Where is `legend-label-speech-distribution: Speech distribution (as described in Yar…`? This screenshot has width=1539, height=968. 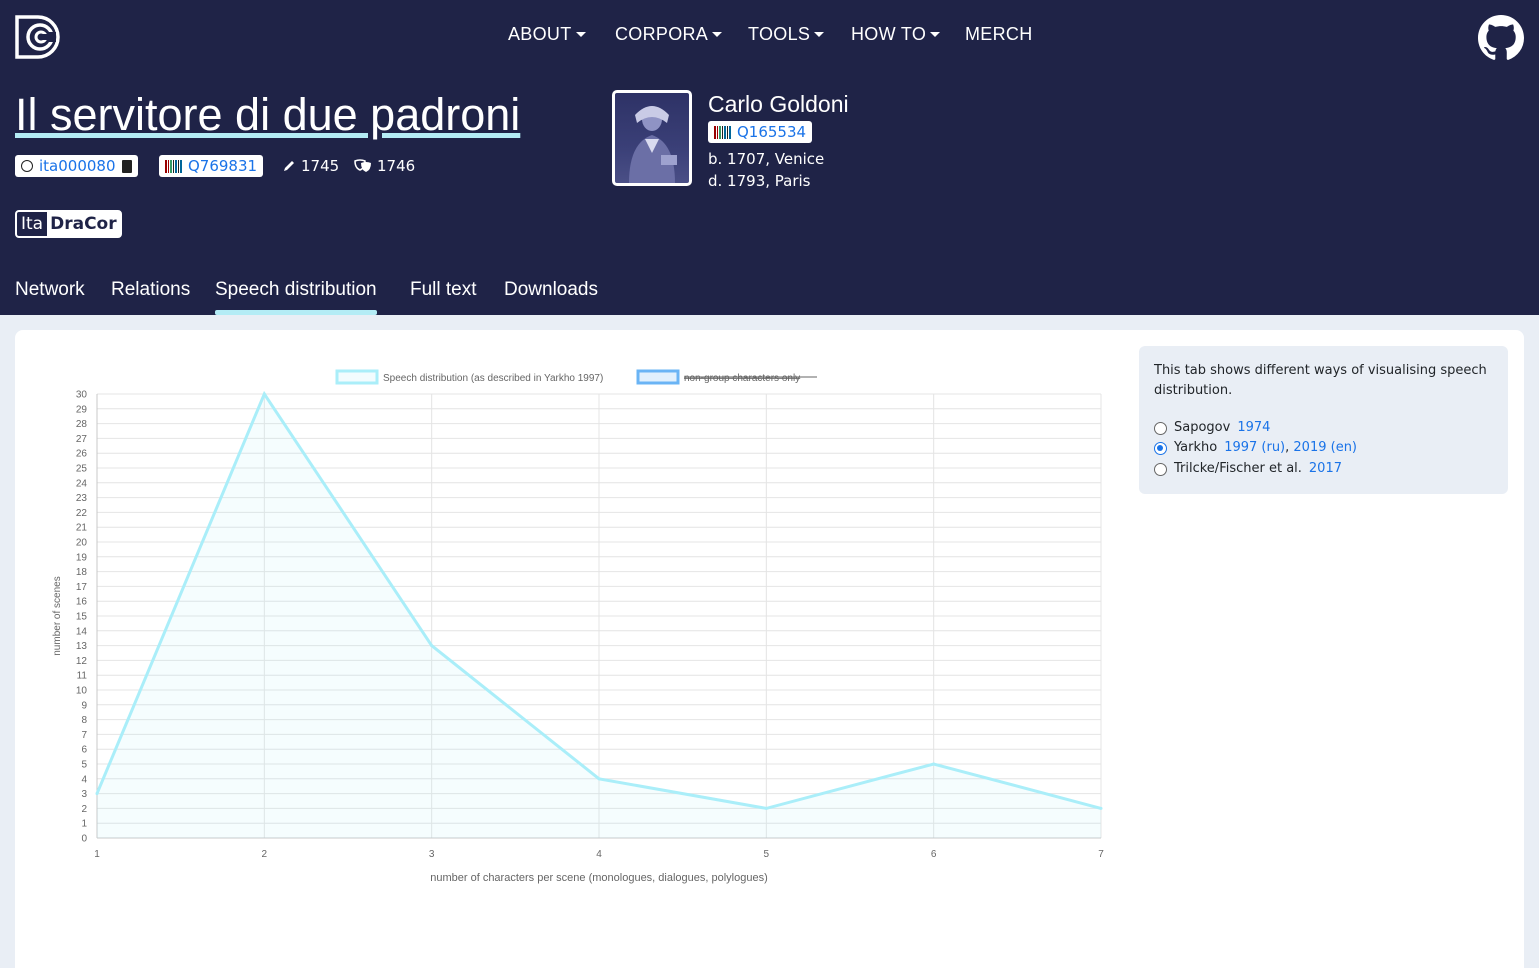 legend-label-speech-distribution: Speech distribution (as described in Yar… is located at coordinates (493, 378).